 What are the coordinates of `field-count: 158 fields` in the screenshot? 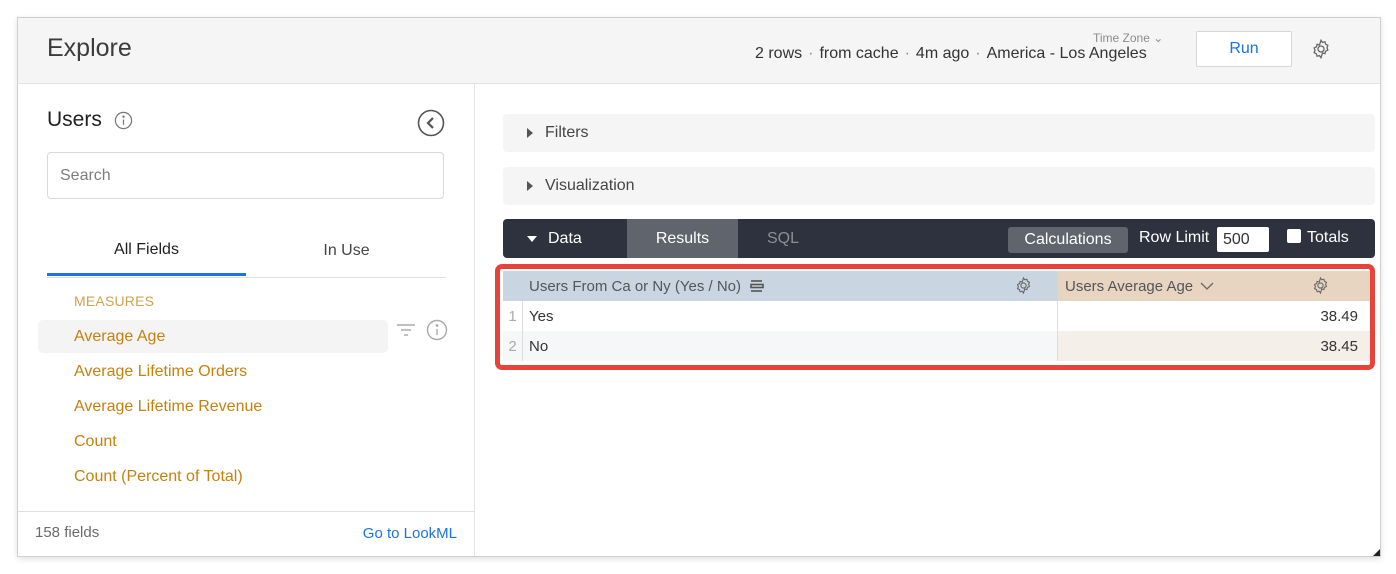 It's located at (67, 532).